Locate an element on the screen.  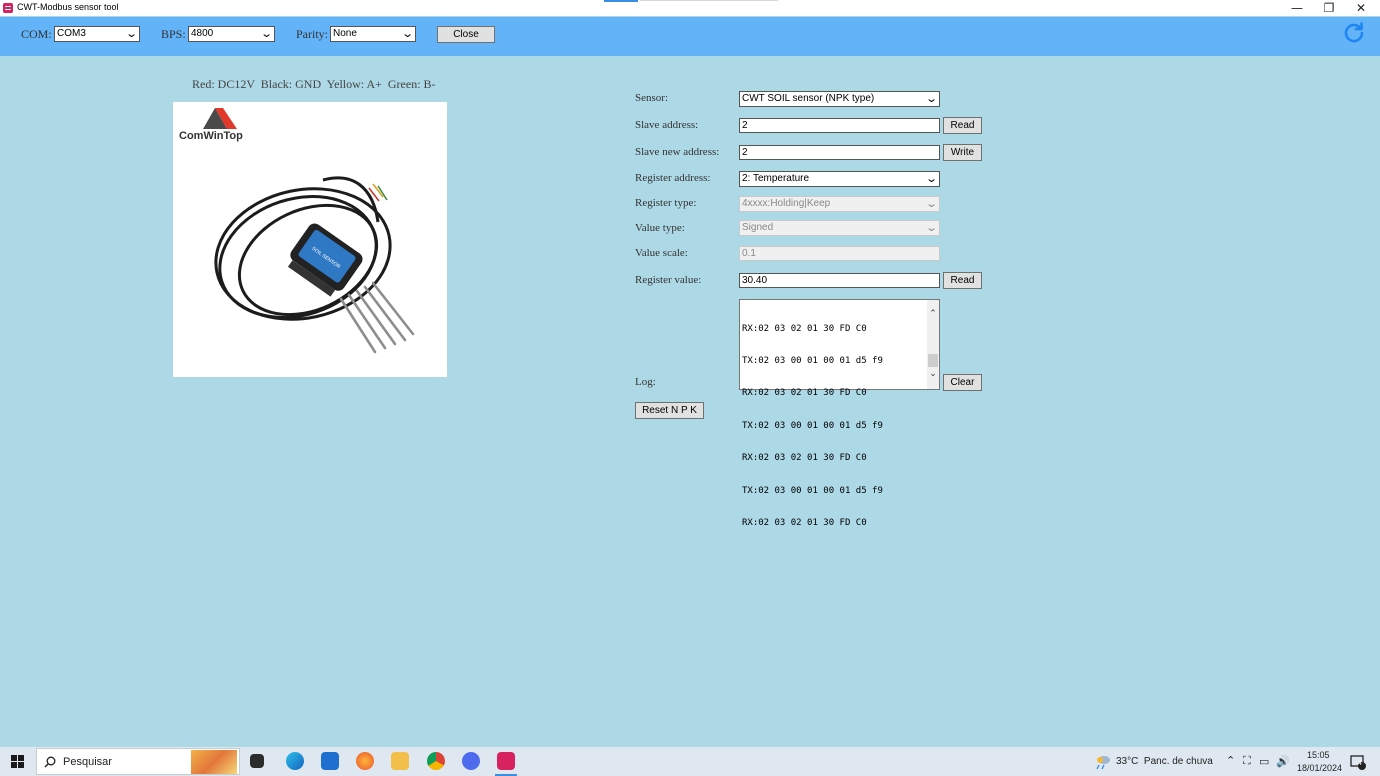
close-port-button: Close is located at coordinates (466, 34).